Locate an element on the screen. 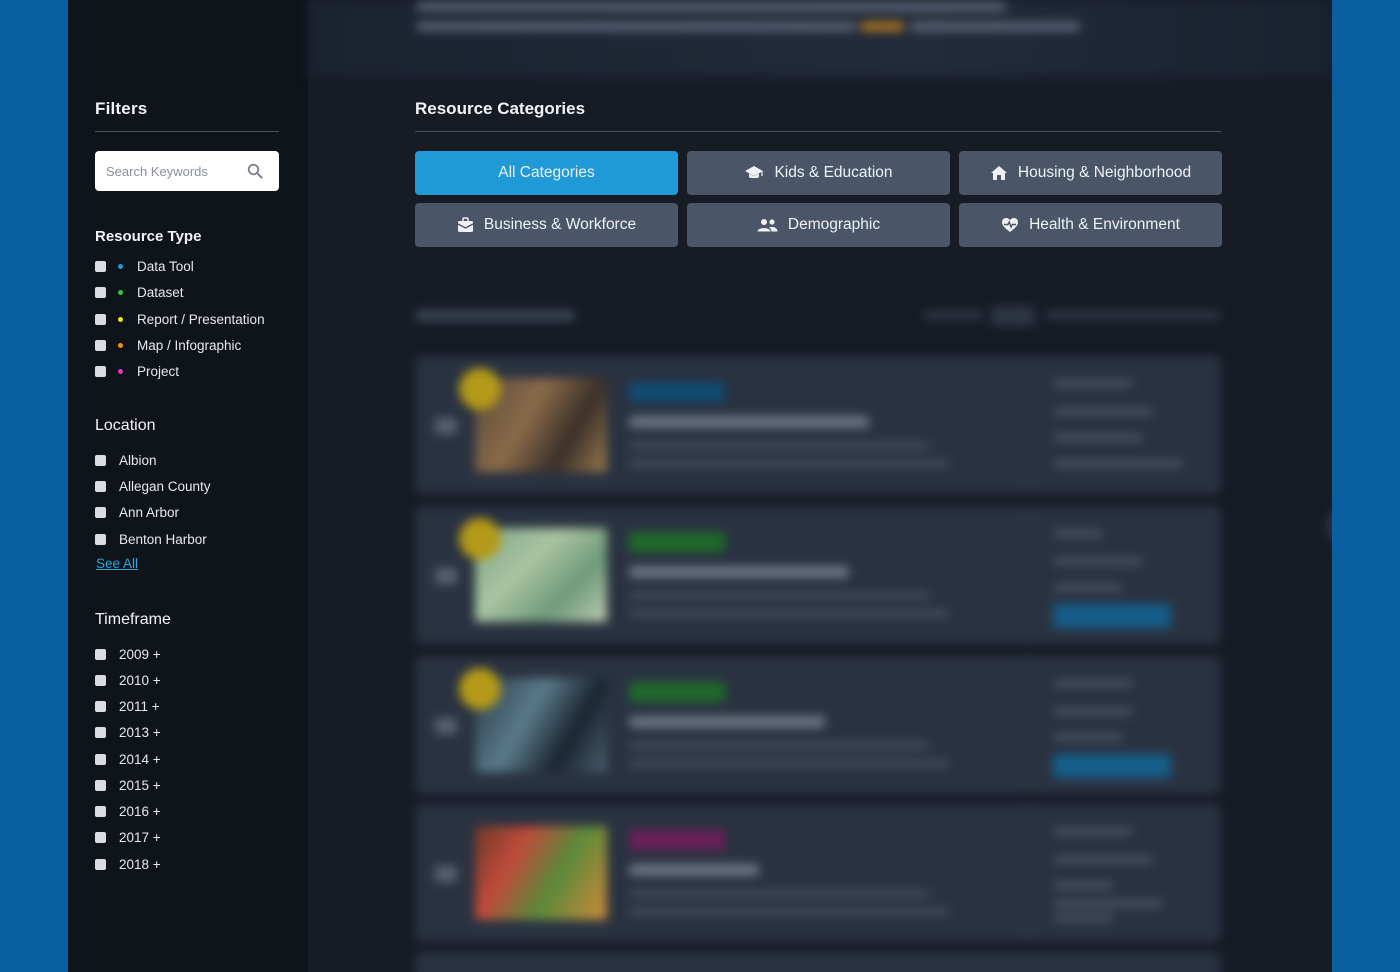  option-label: Data Tool is located at coordinates (165, 266).